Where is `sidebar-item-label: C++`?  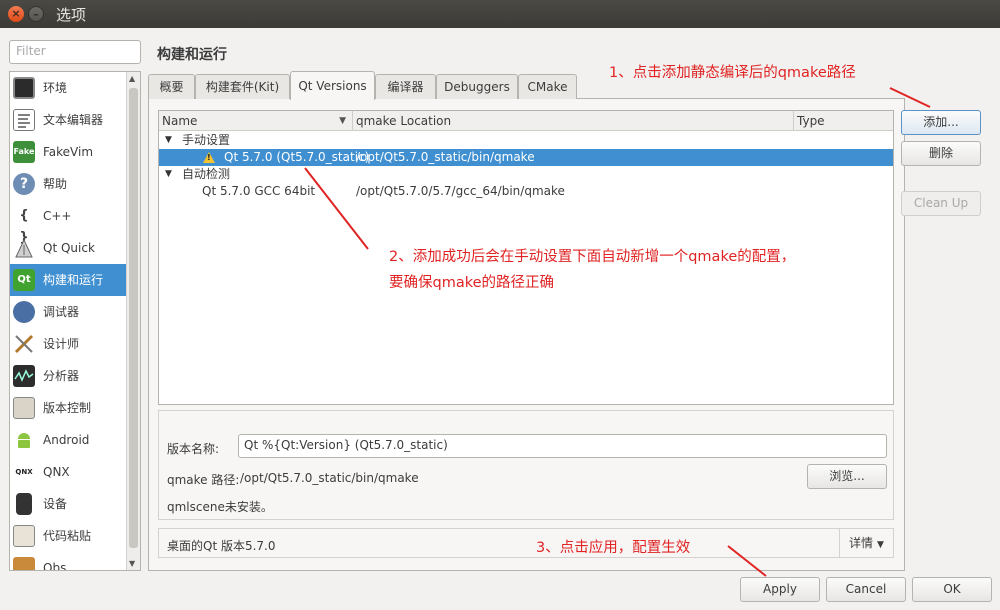 sidebar-item-label: C++ is located at coordinates (57, 216).